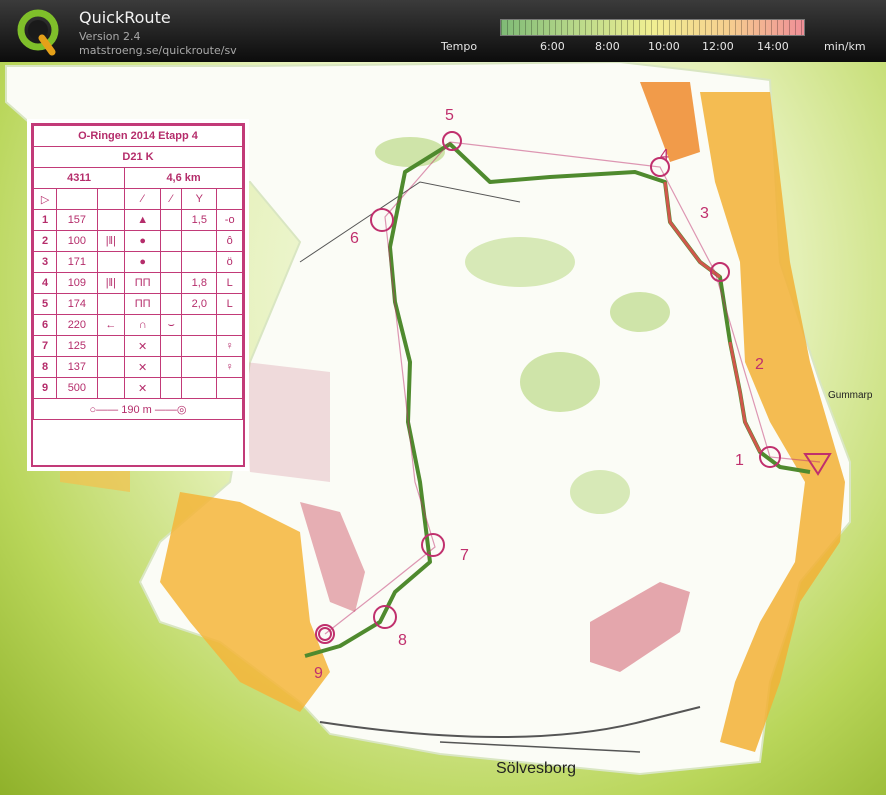 This screenshot has width=886, height=795. What do you see at coordinates (850, 395) in the screenshot?
I see `place-label: Gummarp` at bounding box center [850, 395].